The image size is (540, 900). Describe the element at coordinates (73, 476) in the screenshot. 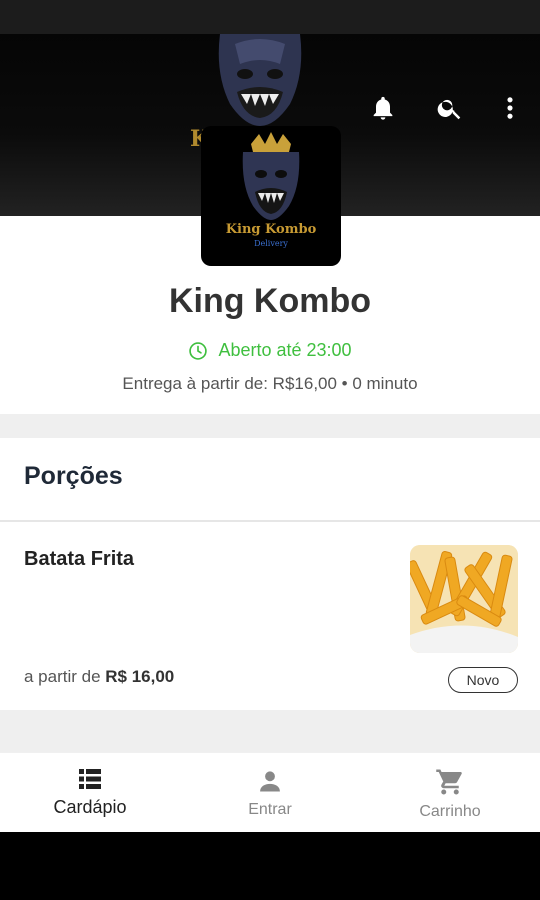

I see `section-title: Porções` at that location.